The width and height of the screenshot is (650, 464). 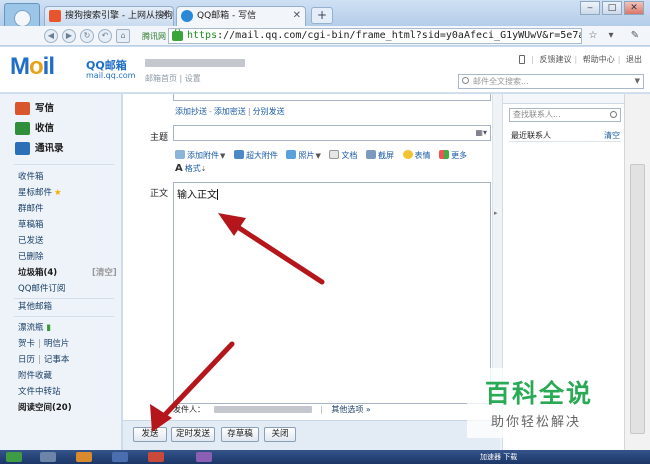 I want to click on home-icon: ⌂, so click(x=123, y=36).